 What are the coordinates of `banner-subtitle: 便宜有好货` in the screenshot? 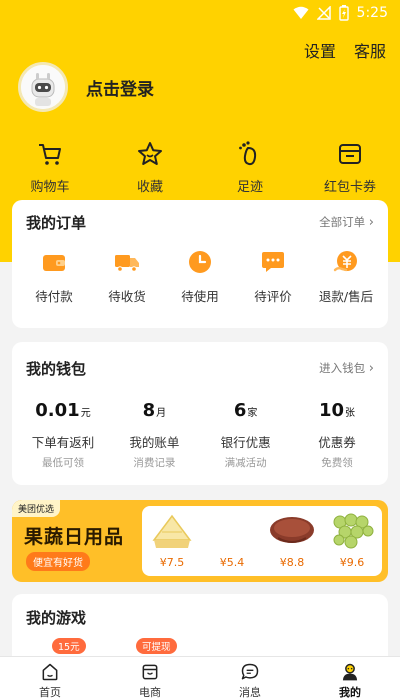 It's located at (58, 561).